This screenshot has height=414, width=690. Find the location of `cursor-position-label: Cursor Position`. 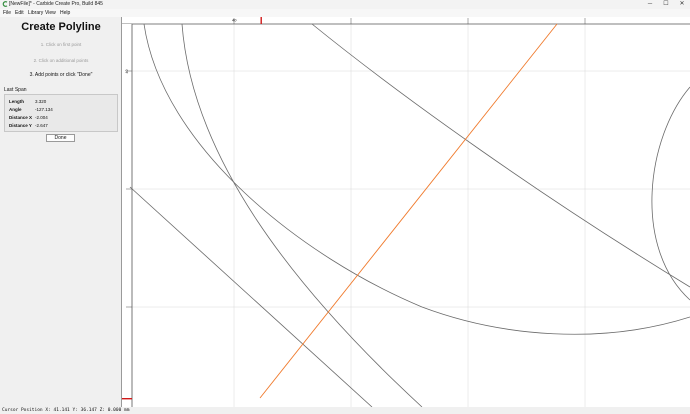

cursor-position-label: Cursor Position is located at coordinates (22, 410).